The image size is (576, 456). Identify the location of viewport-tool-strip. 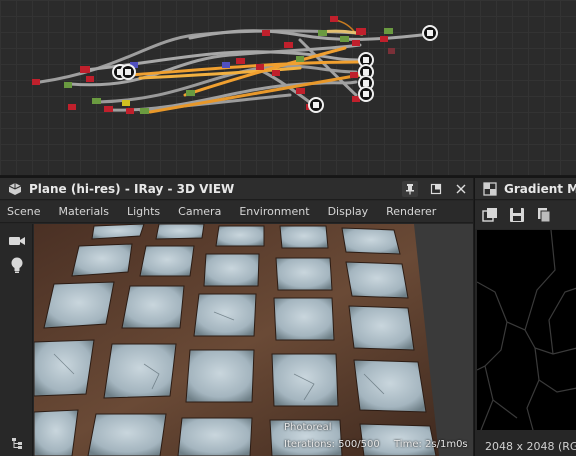
(16, 340).